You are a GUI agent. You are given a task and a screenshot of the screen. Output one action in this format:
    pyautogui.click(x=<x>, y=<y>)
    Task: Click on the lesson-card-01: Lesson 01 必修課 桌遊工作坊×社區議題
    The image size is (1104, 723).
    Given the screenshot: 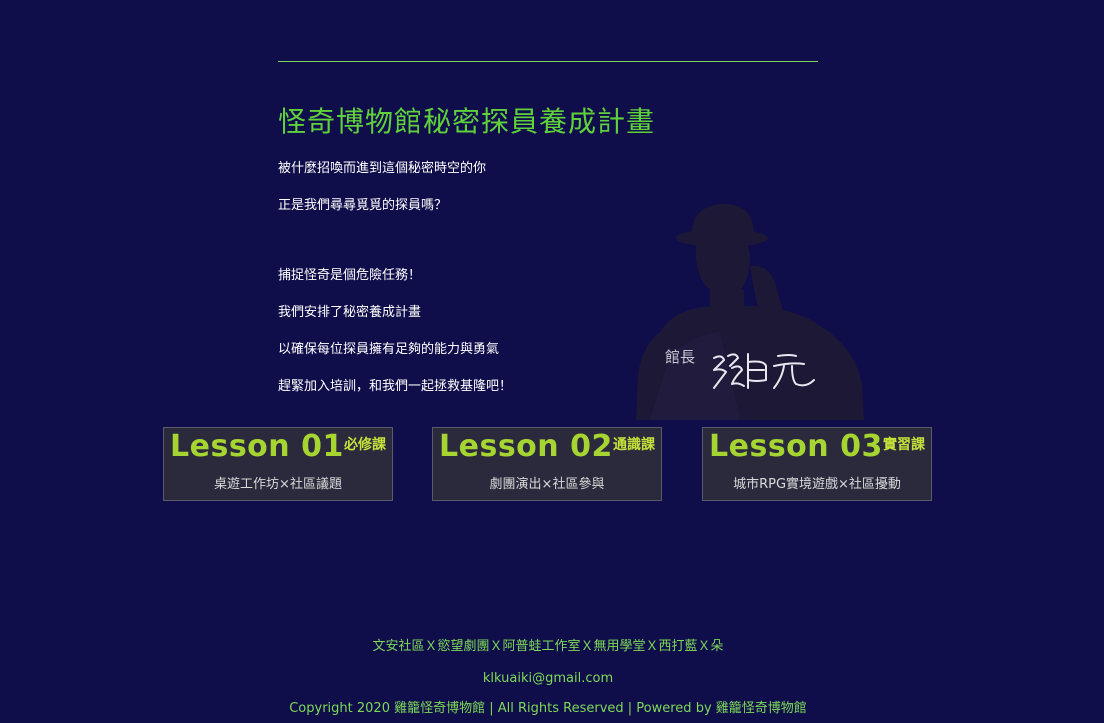 What is the action you would take?
    pyautogui.click(x=278, y=464)
    